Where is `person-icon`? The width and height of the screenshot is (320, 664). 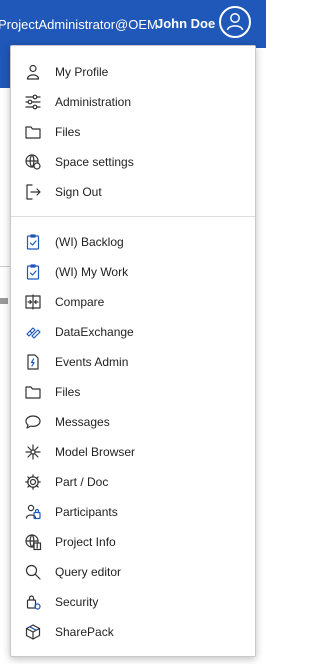 person-icon is located at coordinates (33, 72).